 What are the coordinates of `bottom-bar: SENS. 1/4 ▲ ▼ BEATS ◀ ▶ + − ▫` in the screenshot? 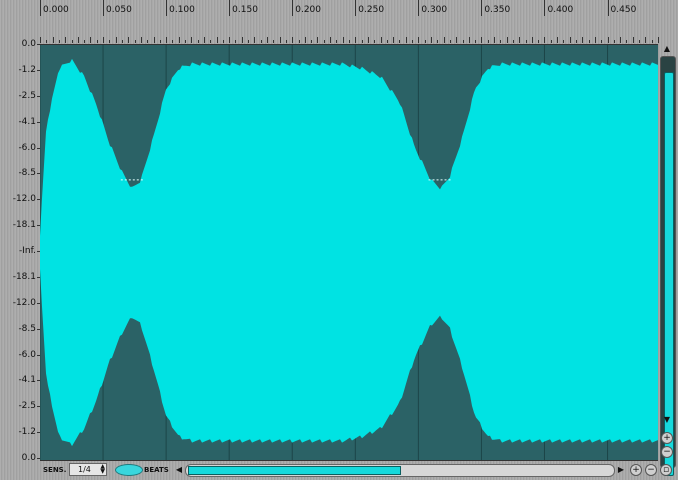 It's located at (339, 470).